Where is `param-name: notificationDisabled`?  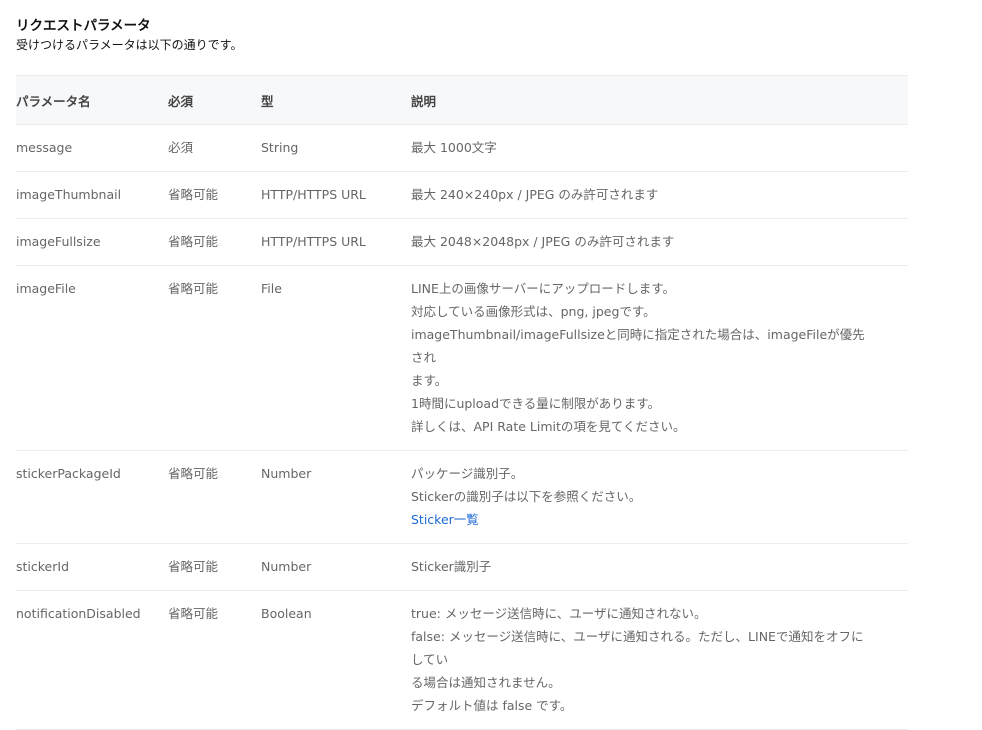 param-name: notificationDisabled is located at coordinates (92, 660).